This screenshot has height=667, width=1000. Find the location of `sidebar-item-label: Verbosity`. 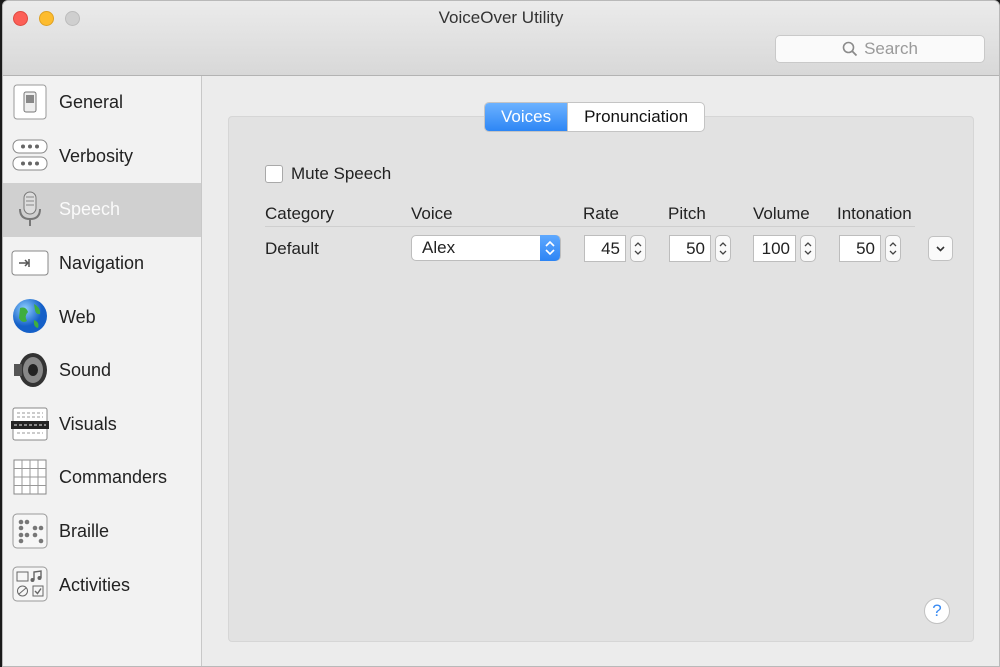

sidebar-item-label: Verbosity is located at coordinates (96, 155).